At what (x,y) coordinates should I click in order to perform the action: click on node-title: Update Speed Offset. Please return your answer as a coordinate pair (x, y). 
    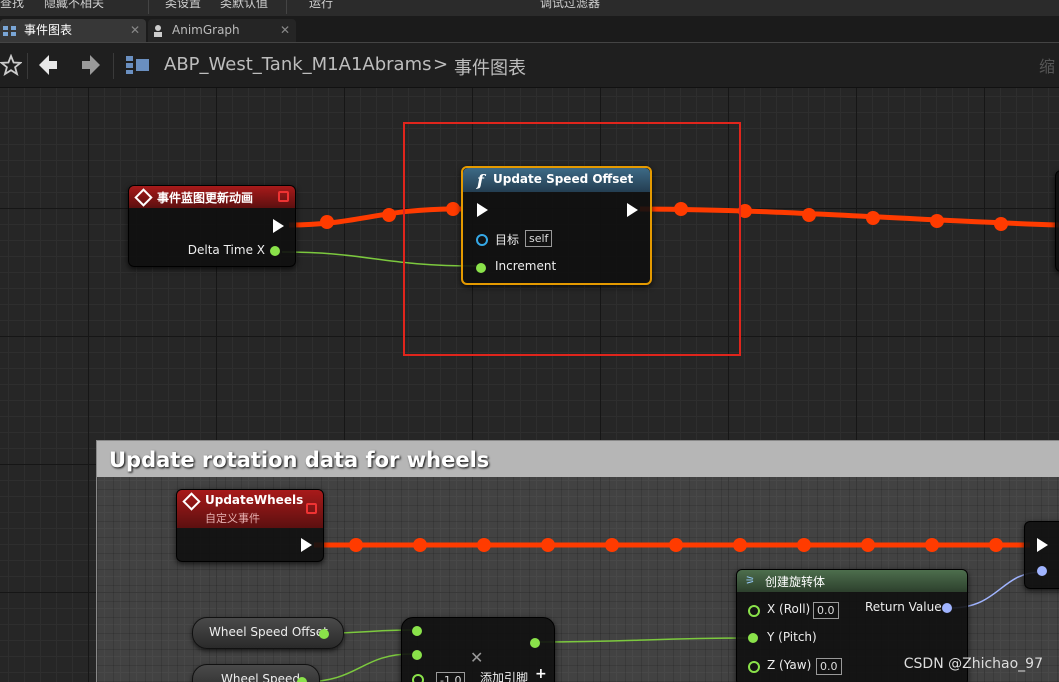
    Looking at the image, I should click on (563, 179).